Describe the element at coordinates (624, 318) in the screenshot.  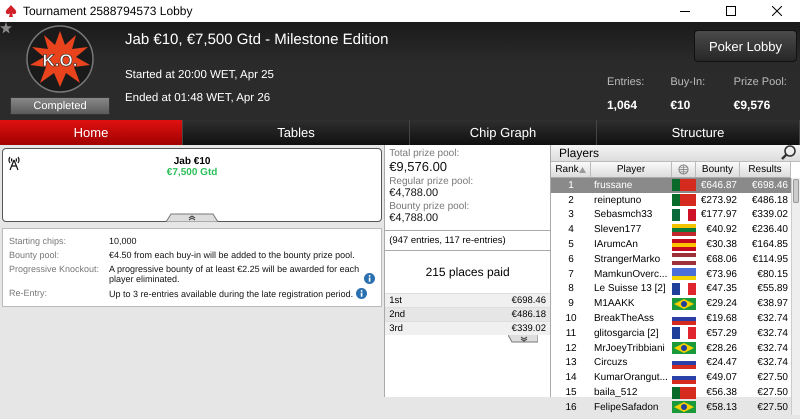
I see `player-name: BreakTheAss` at that location.